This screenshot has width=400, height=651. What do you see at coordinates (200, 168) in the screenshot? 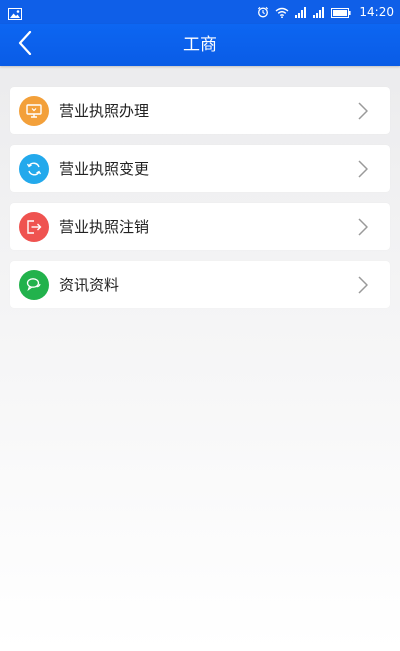
I see `menu-item-license-change: 营业执照变更` at bounding box center [200, 168].